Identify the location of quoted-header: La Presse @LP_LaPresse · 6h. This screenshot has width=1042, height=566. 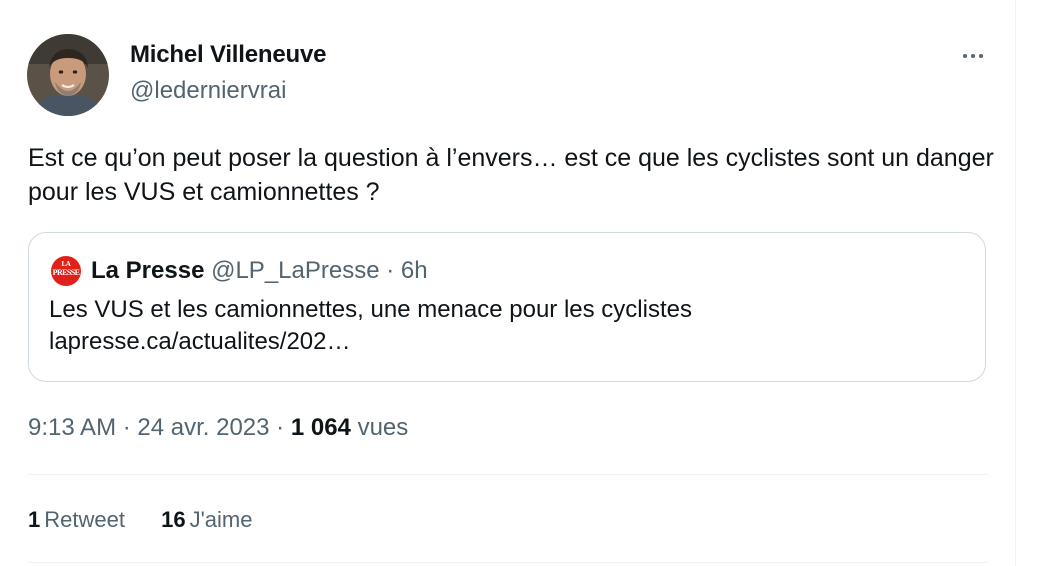
(259, 271).